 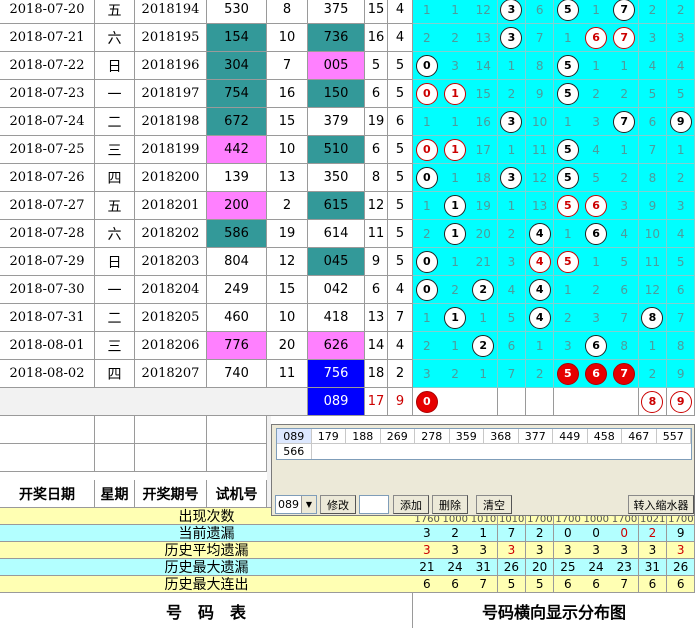 I want to click on stat-value: 7, so click(x=484, y=584).